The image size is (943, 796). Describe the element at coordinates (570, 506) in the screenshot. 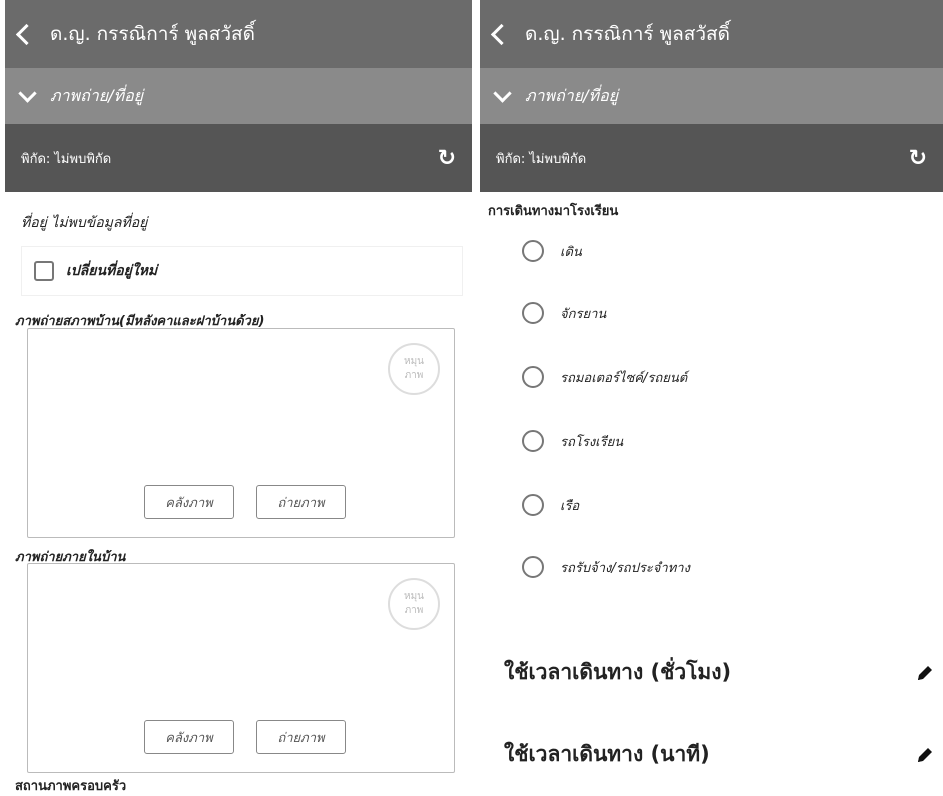

I see `option-label: เรือ` at that location.